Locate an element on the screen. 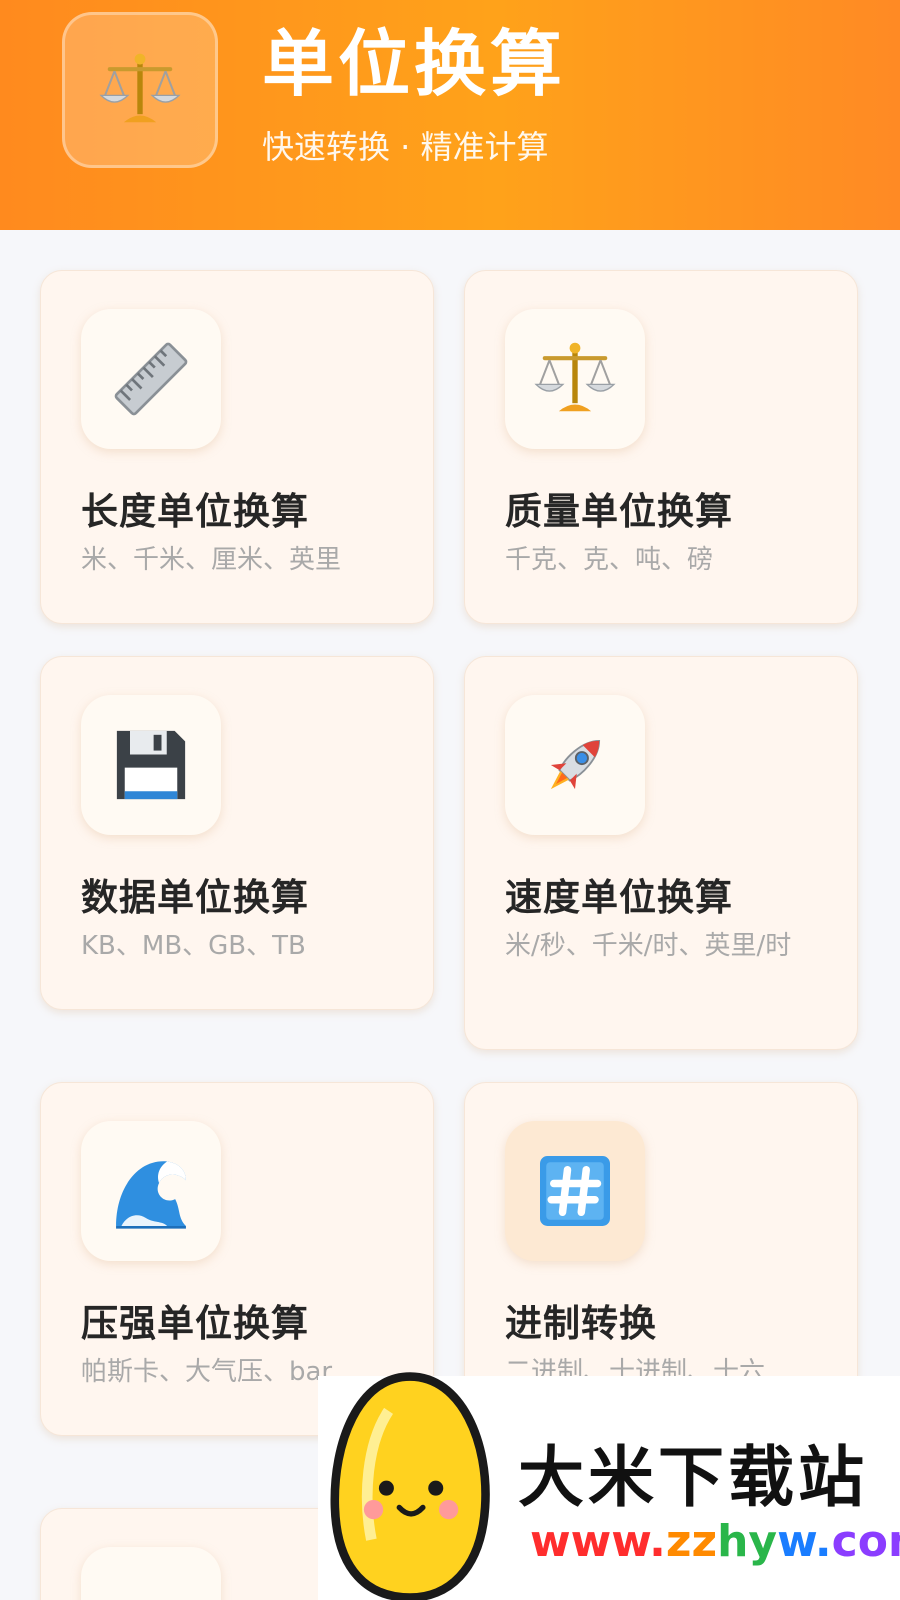 Image resolution: width=900 pixels, height=1600 pixels. card-description: 米/秒、千米/时、英里/时 is located at coordinates (648, 946).